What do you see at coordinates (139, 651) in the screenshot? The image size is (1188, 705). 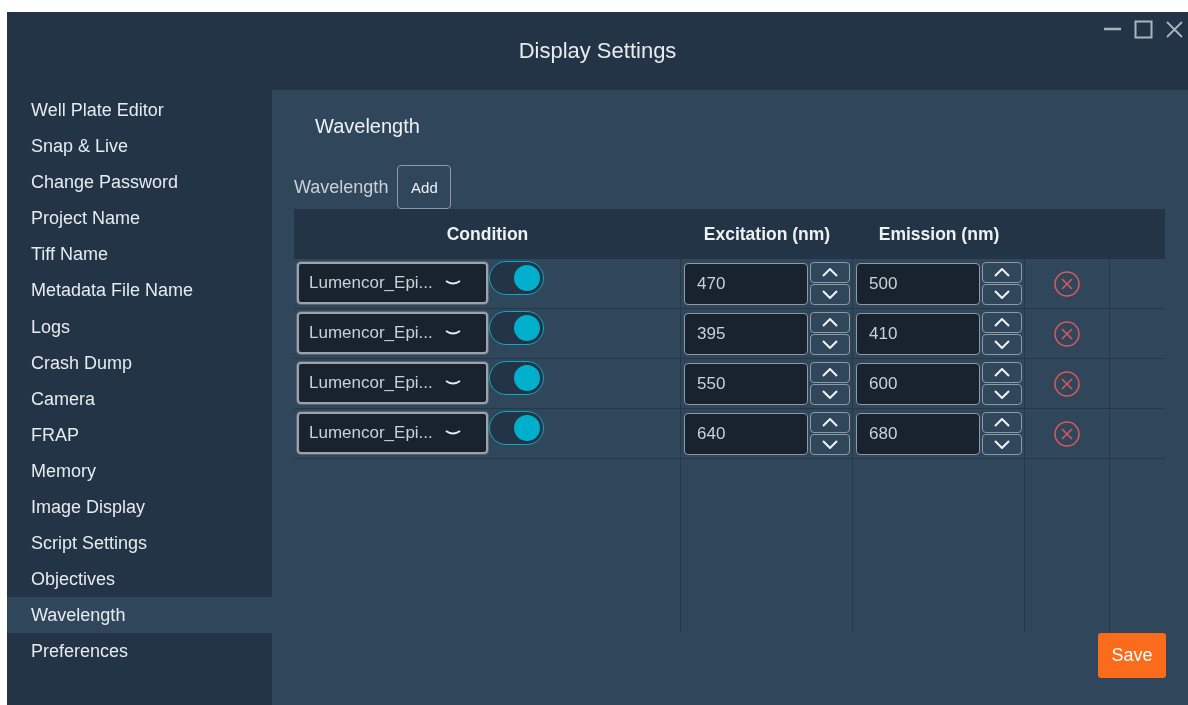 I see `sidebar-item: Preferences` at bounding box center [139, 651].